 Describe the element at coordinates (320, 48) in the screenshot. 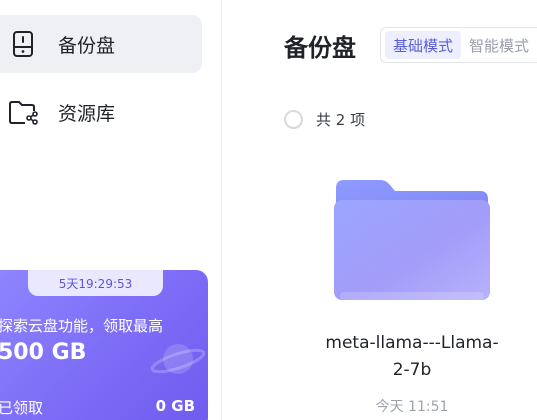

I see `page-title: 备份盘` at that location.